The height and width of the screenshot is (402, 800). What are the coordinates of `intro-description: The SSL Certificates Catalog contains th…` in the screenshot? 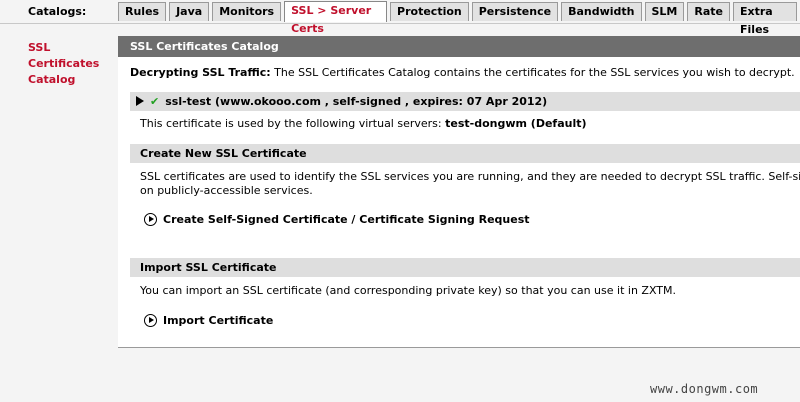 It's located at (532, 72).